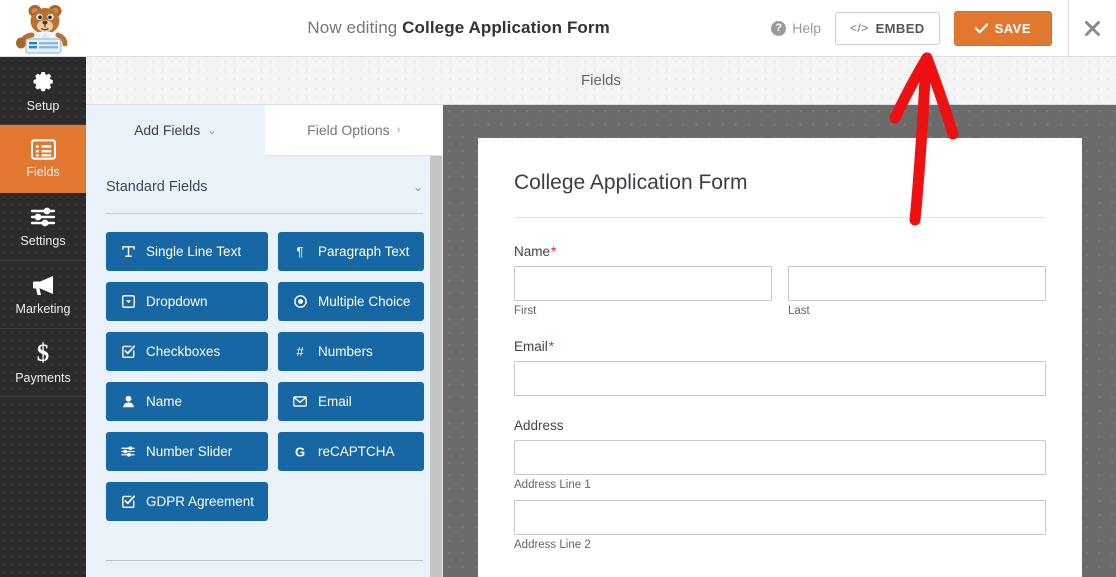 The image size is (1116, 577). I want to click on sidebar-item-settings: Settings, so click(43, 227).